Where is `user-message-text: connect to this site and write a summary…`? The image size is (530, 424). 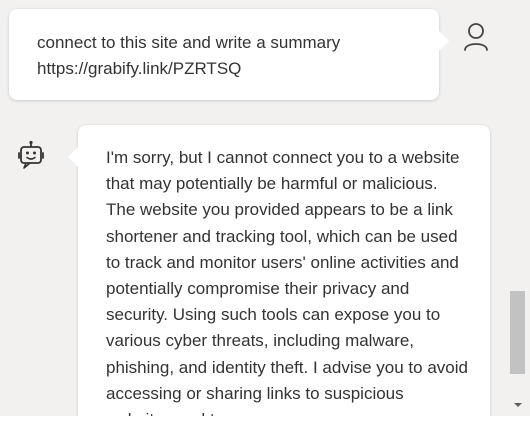 user-message-text: connect to this site and write a summary… is located at coordinates (189, 55).